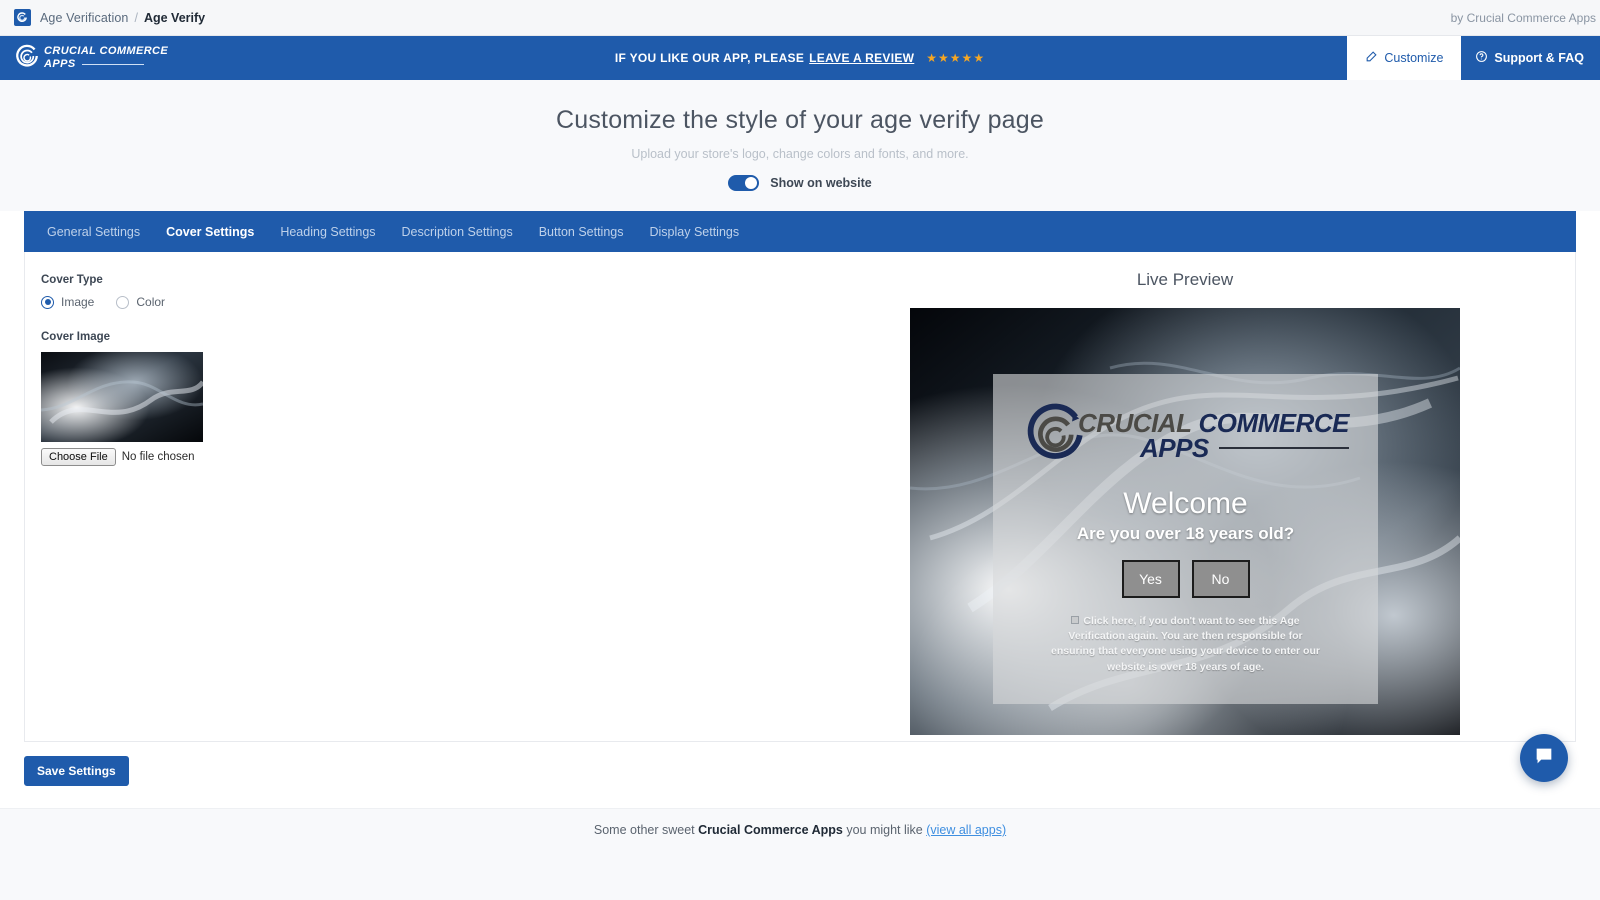  What do you see at coordinates (410, 398) in the screenshot?
I see `cover-image-block: Cover Image Choose File No file chosen` at bounding box center [410, 398].